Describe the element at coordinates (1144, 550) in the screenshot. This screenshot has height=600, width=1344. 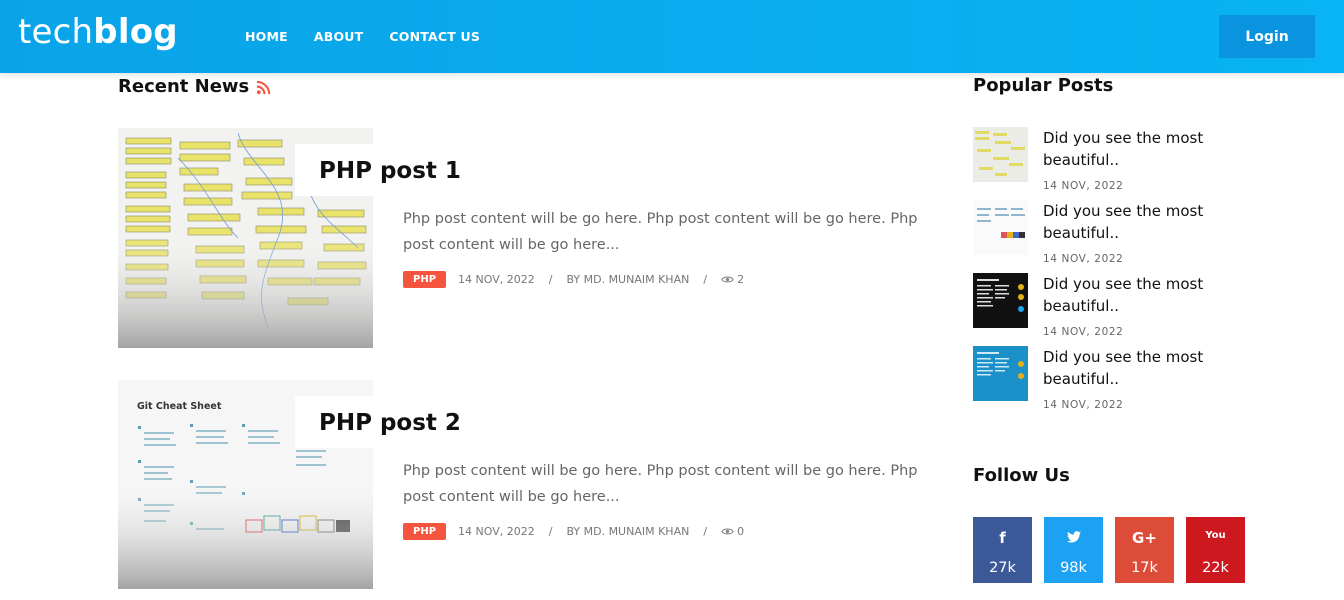
I see `google-plus-button: G+ 17k` at that location.